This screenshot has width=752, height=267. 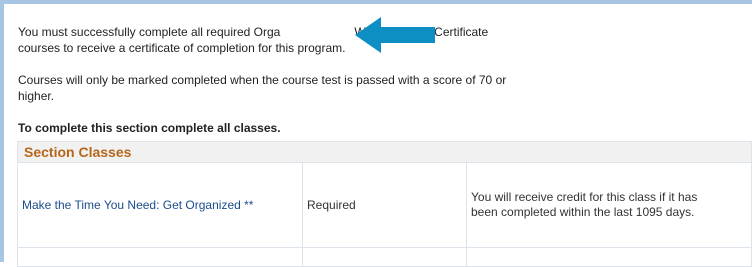 What do you see at coordinates (36, 96) in the screenshot?
I see `completion-text-line2: higher.` at bounding box center [36, 96].